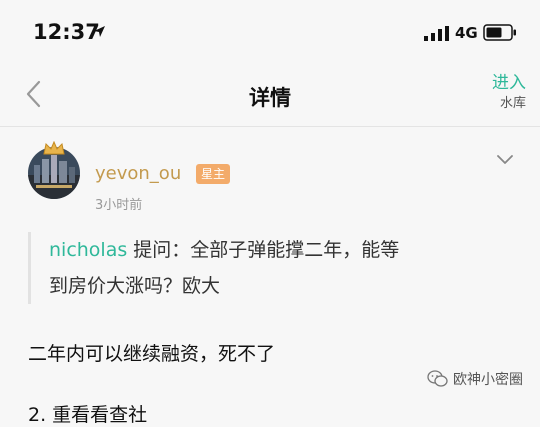 This screenshot has height=427, width=540. I want to click on question-author: nicholas, so click(88, 250).